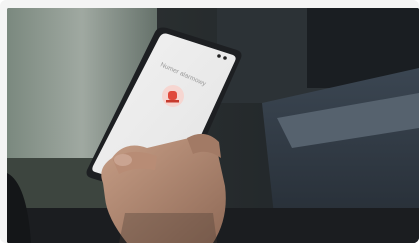  Describe the element at coordinates (173, 96) in the screenshot. I see `alarm-light-icon` at that location.